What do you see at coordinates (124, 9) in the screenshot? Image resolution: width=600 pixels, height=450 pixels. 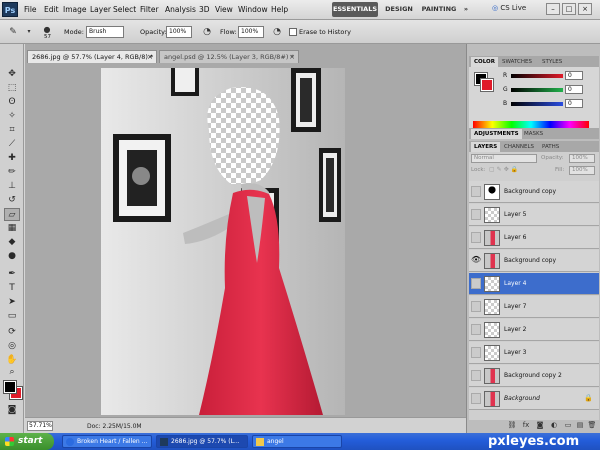 I see `menu-select: Select` at bounding box center [124, 9].